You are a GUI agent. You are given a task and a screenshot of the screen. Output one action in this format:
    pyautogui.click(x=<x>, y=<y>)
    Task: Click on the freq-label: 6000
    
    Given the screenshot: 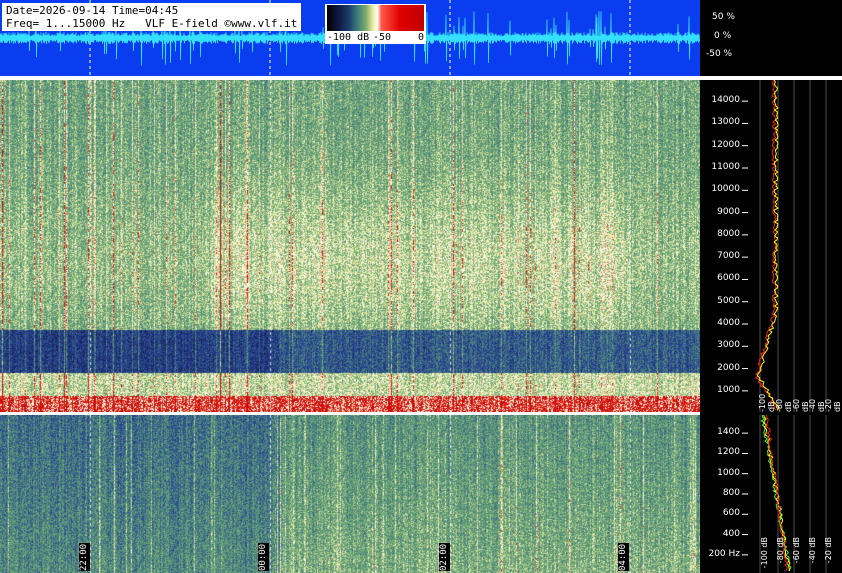 What is the action you would take?
    pyautogui.click(x=720, y=278)
    